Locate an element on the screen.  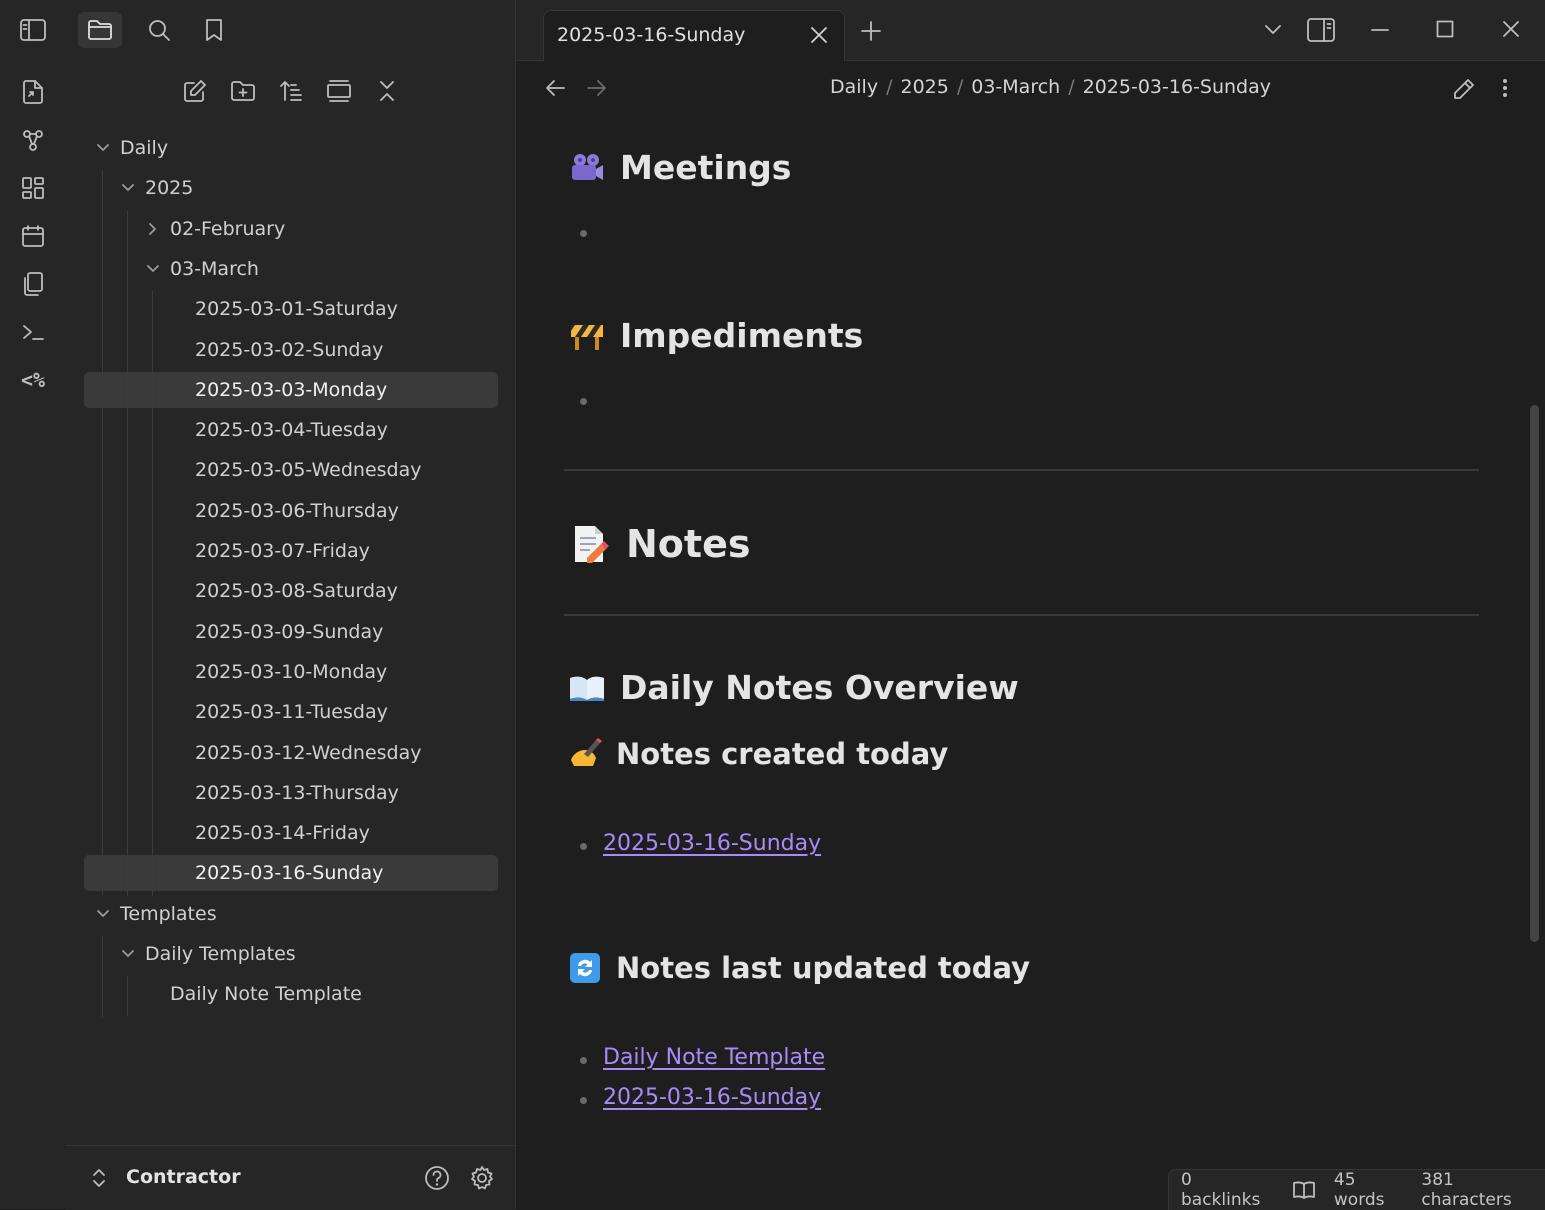
tree-file: 2025-03-16-Sunday is located at coordinates (291, 873).